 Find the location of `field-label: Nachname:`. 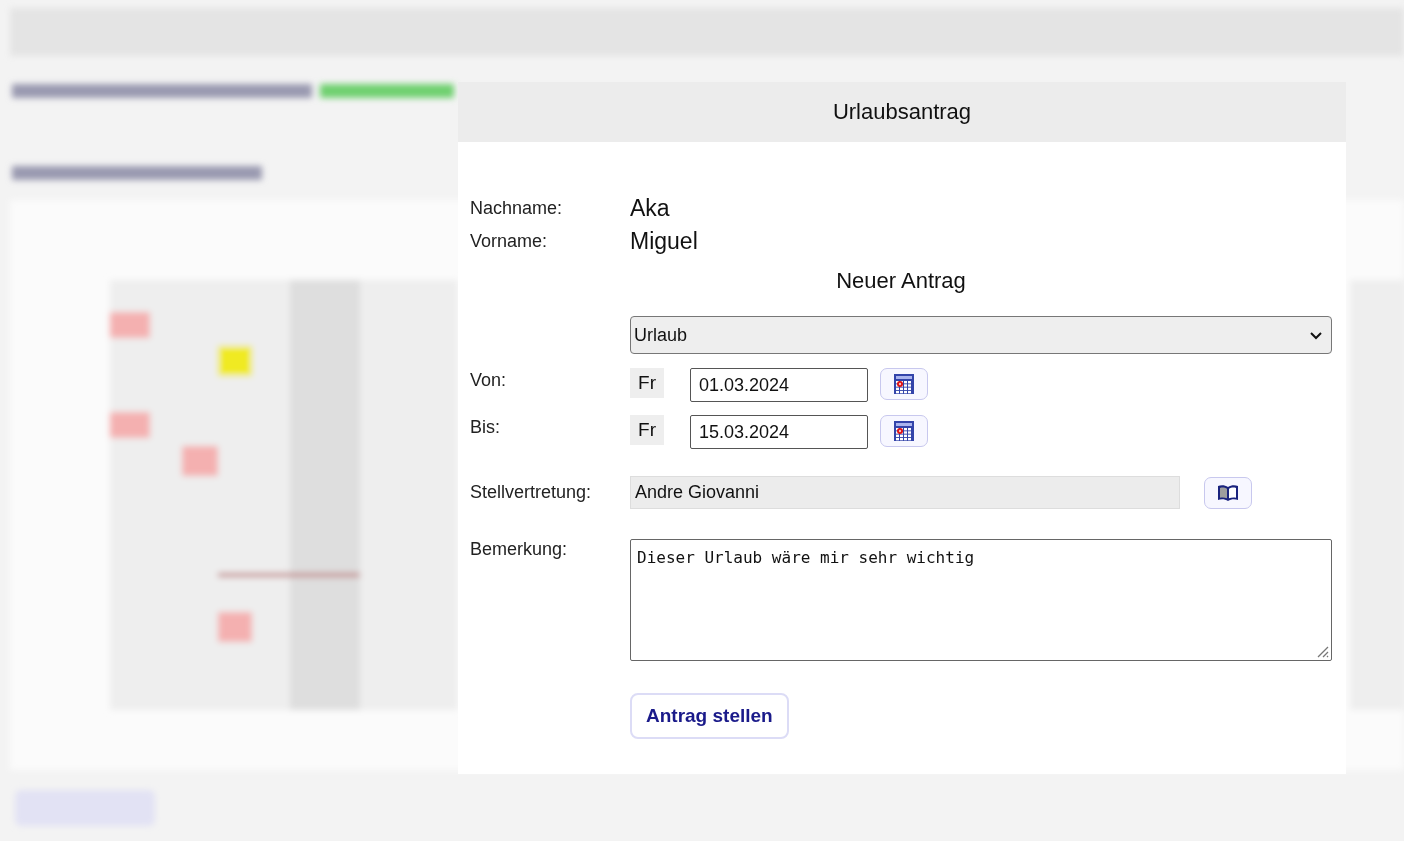

field-label: Nachname: is located at coordinates (517, 208).